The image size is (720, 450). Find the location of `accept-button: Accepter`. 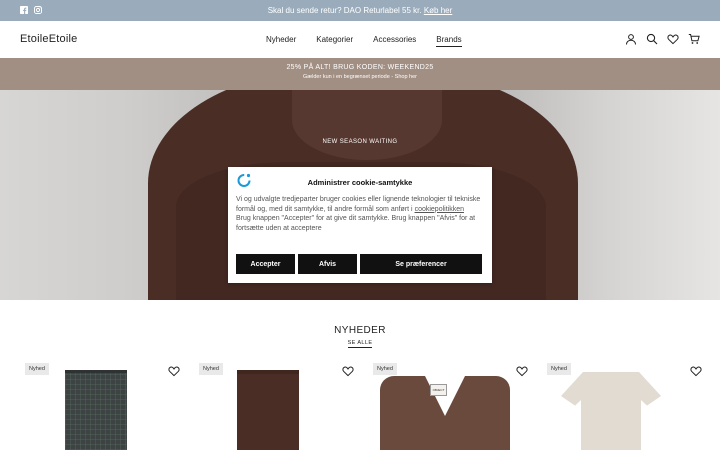

accept-button: Accepter is located at coordinates (265, 264).